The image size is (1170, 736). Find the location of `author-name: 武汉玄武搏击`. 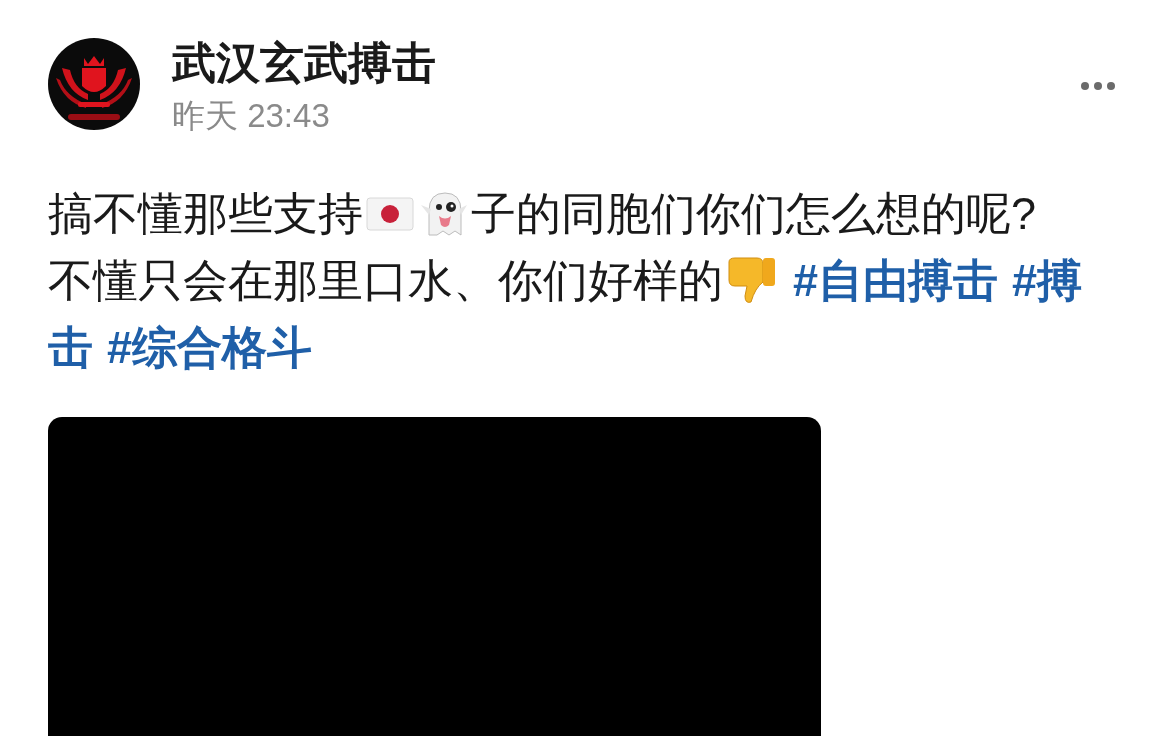

author-name: 武汉玄武搏击 is located at coordinates (304, 63).